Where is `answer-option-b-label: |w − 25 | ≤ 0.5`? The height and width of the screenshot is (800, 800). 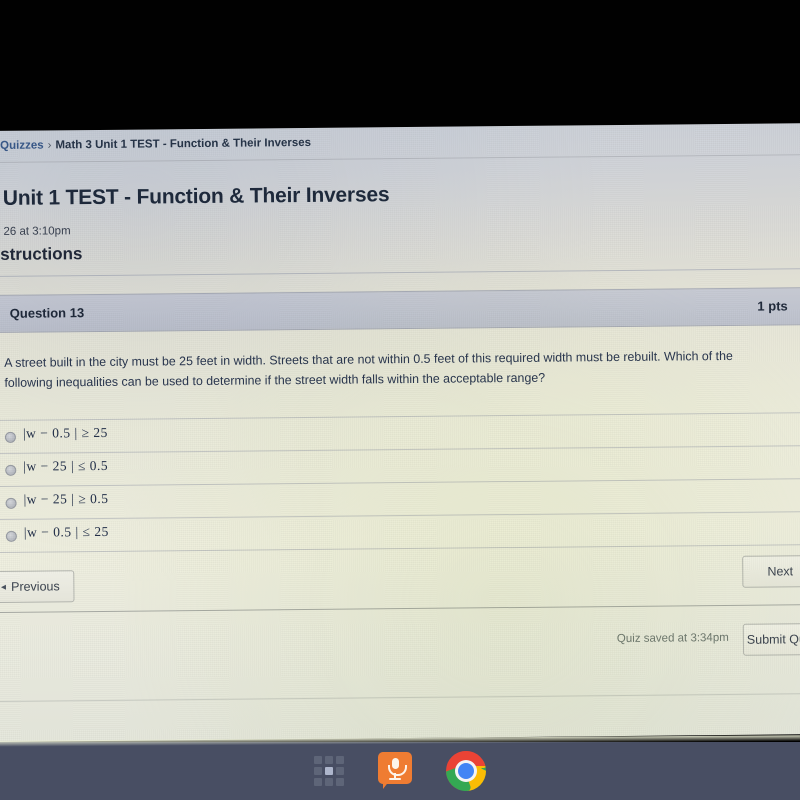
answer-option-b-label: |w − 25 | ≤ 0.5 is located at coordinates (66, 465).